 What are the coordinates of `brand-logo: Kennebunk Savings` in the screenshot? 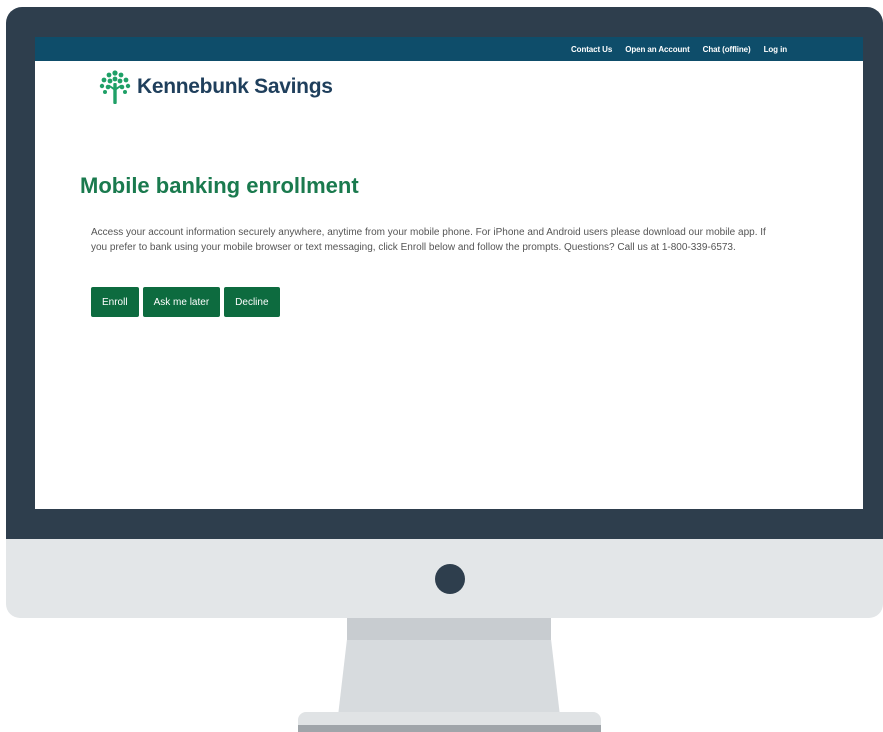 It's located at (216, 87).